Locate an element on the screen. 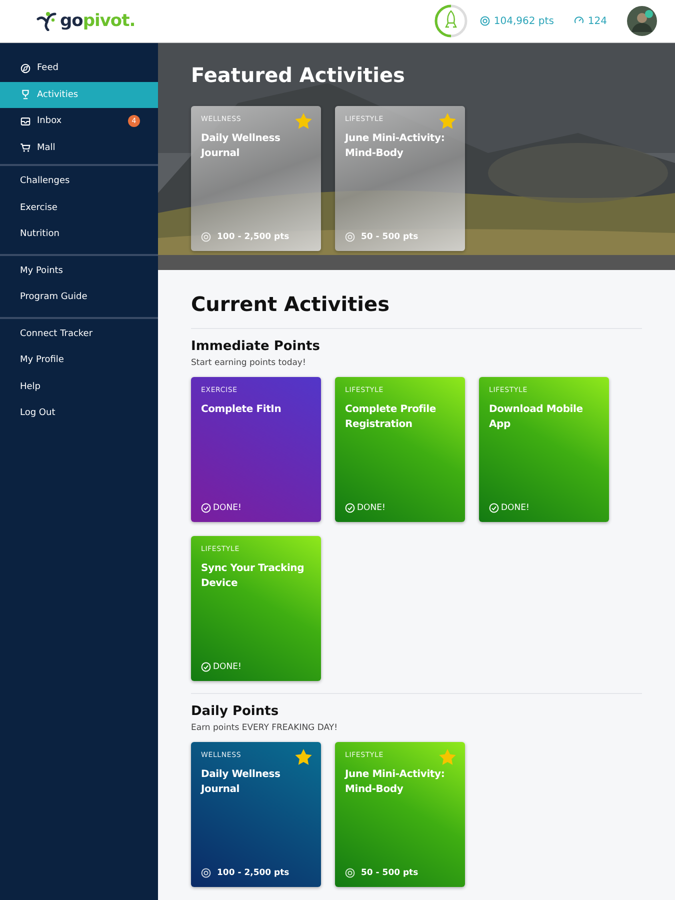 The height and width of the screenshot is (900, 675). subsection-caption: Start earning points today! is located at coordinates (249, 363).